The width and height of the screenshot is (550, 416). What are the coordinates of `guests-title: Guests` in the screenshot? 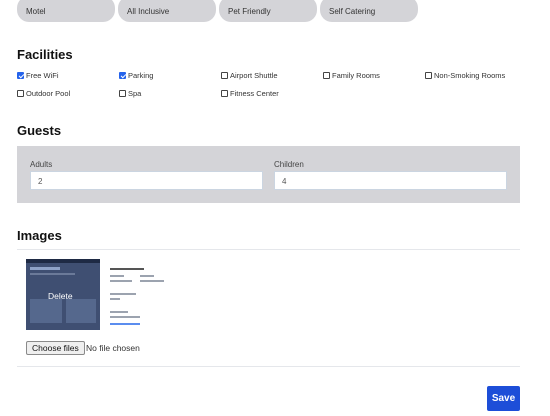 It's located at (39, 130).